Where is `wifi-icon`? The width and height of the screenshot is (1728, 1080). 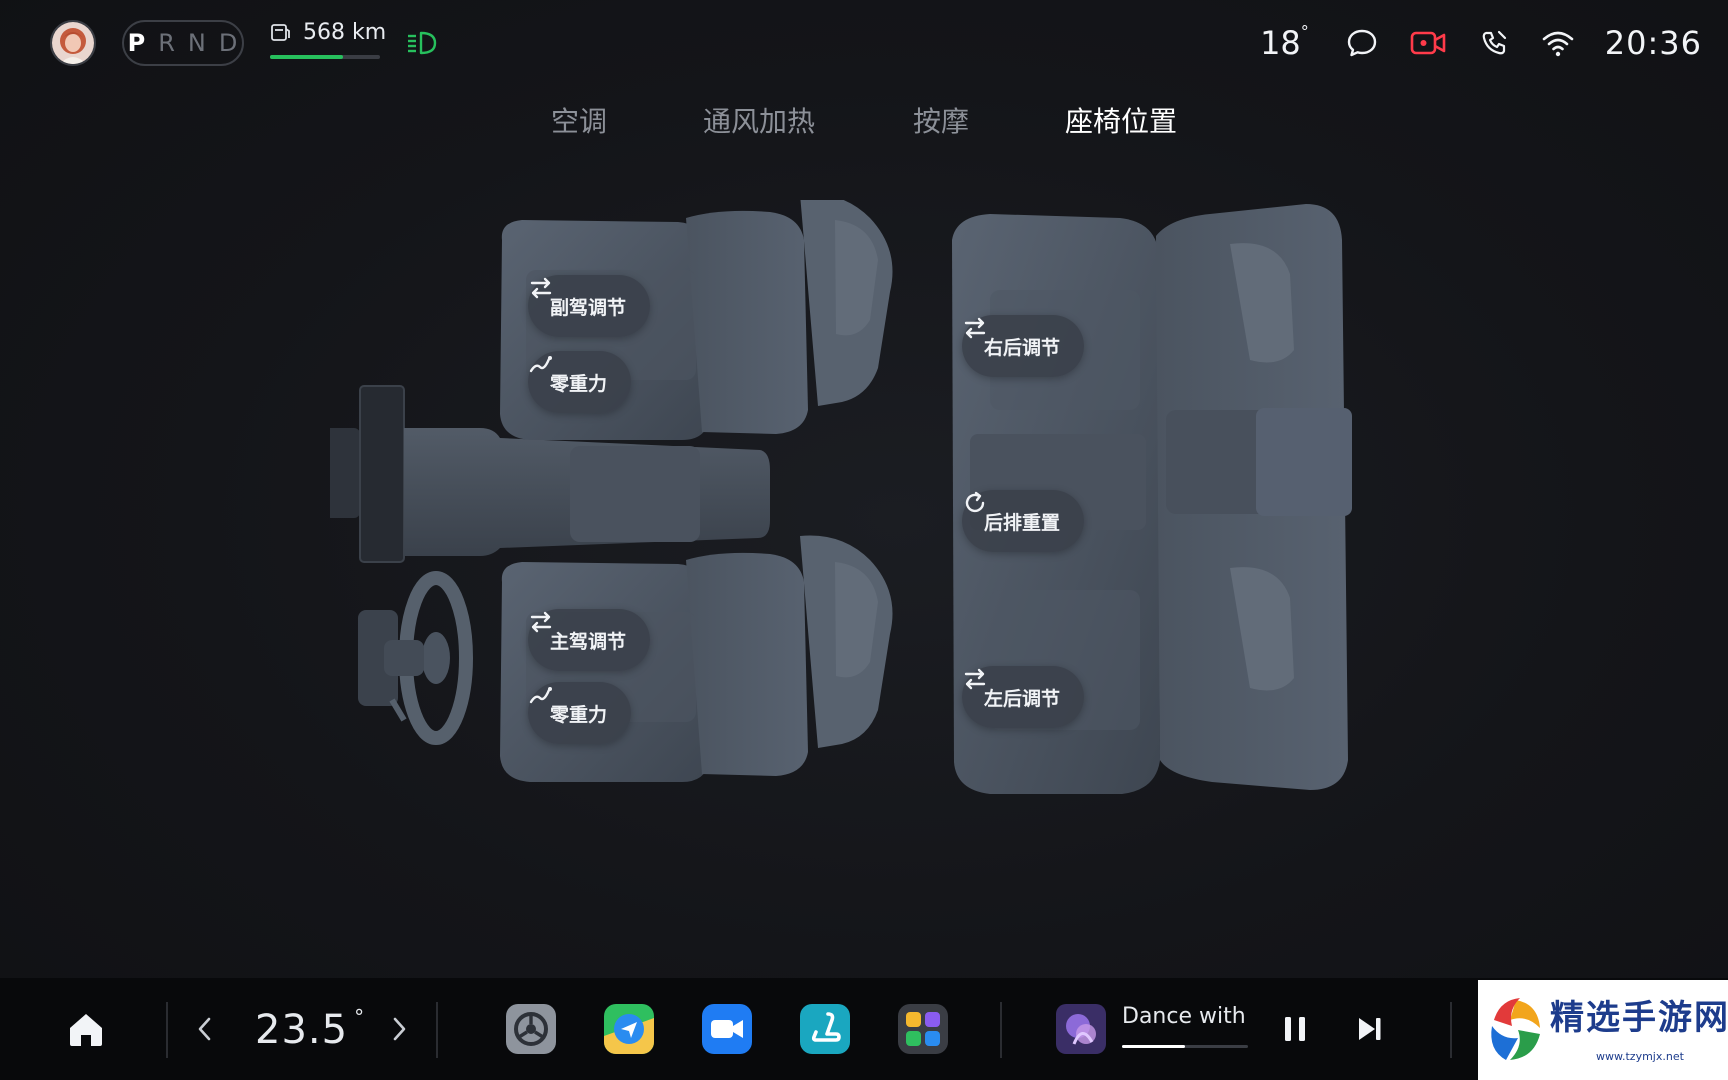 wifi-icon is located at coordinates (1558, 43).